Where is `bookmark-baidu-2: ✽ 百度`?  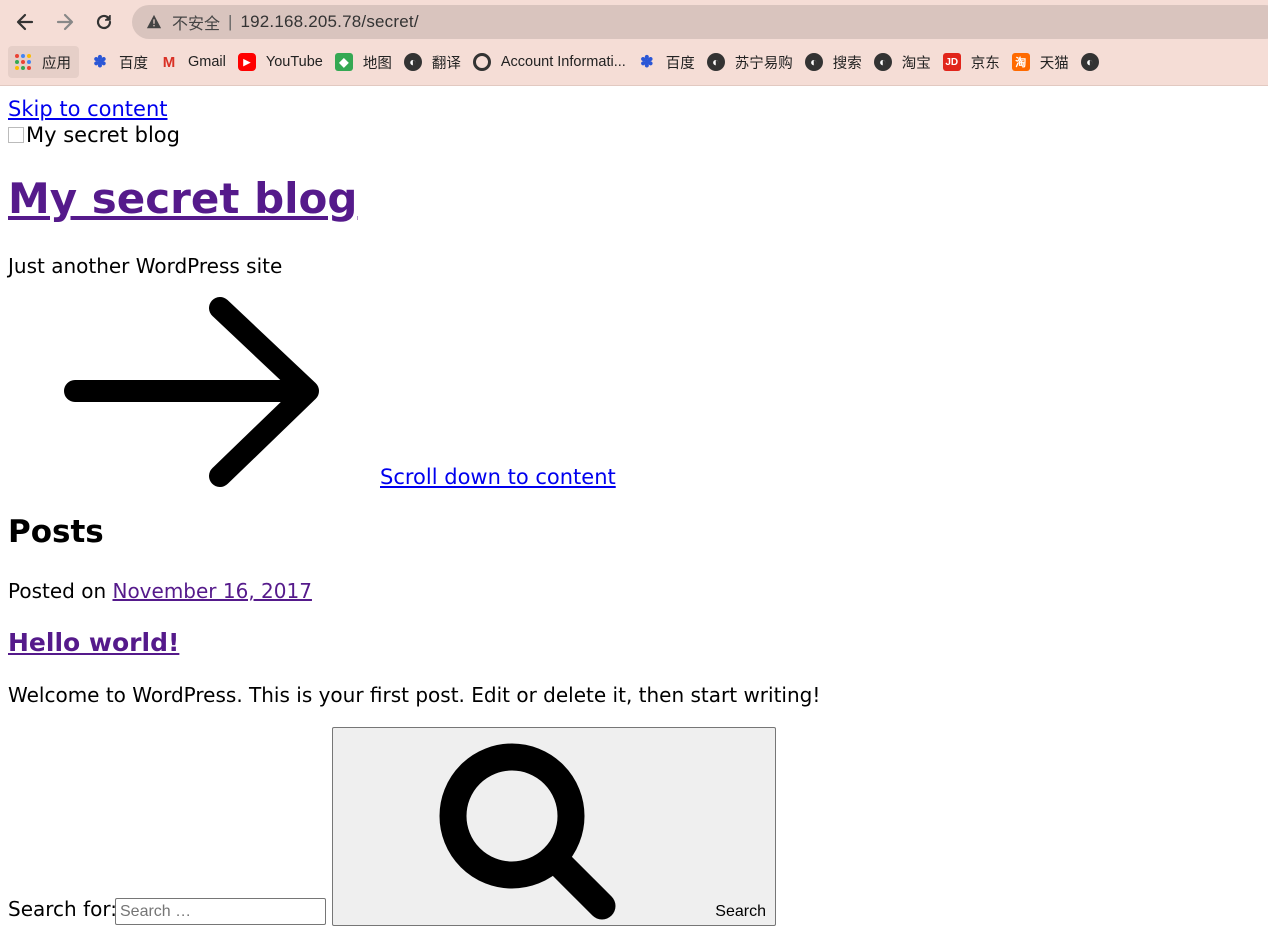 bookmark-baidu-2: ✽ 百度 is located at coordinates (670, 62).